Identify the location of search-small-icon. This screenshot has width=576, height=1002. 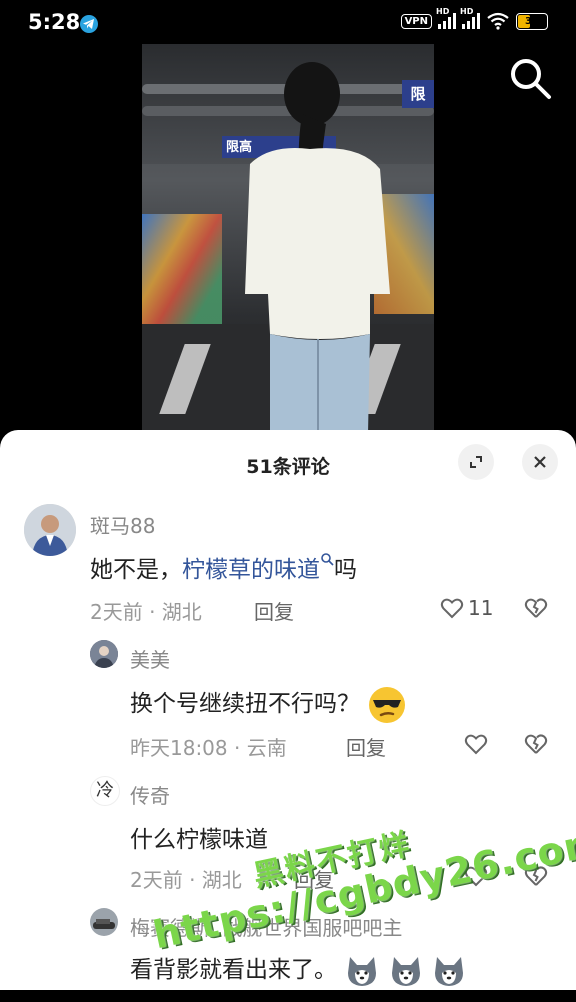
(327, 559).